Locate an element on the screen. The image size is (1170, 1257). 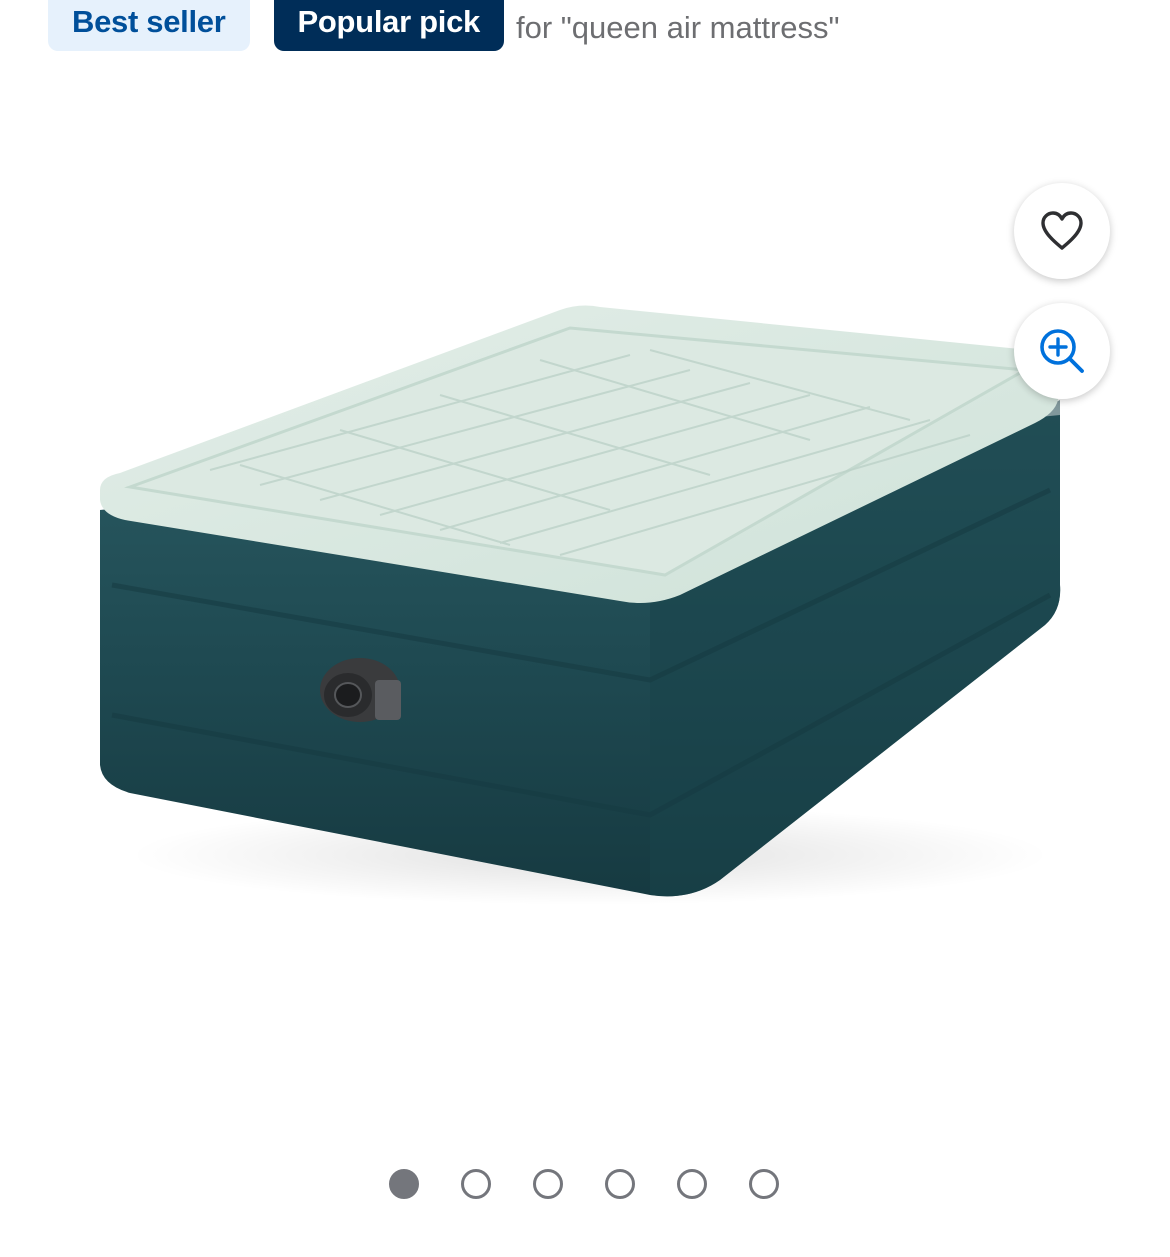
best-seller-badge: Best seller is located at coordinates (149, 25).